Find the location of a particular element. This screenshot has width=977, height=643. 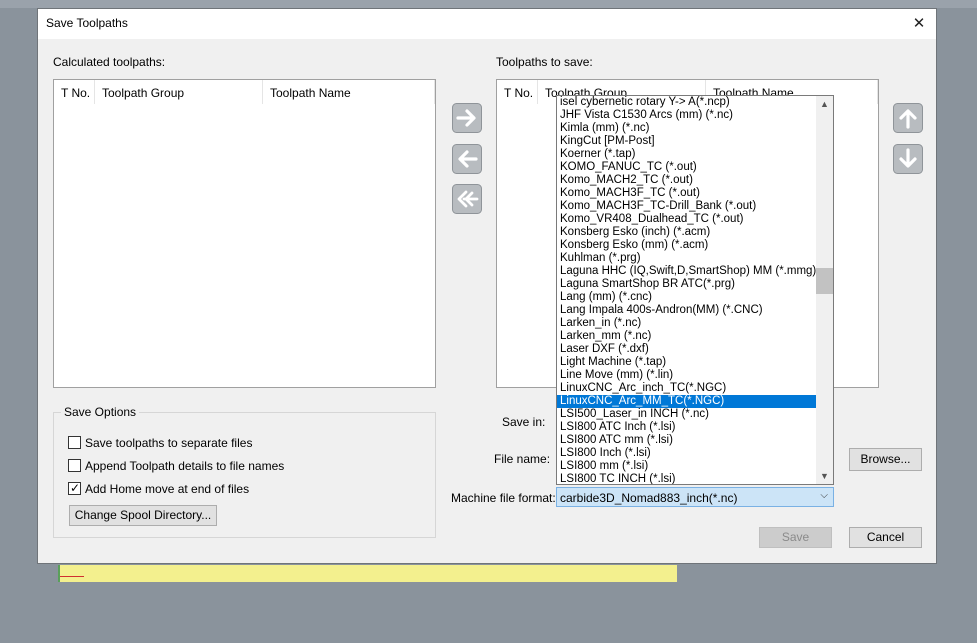

arrow-left-icon is located at coordinates (467, 159).